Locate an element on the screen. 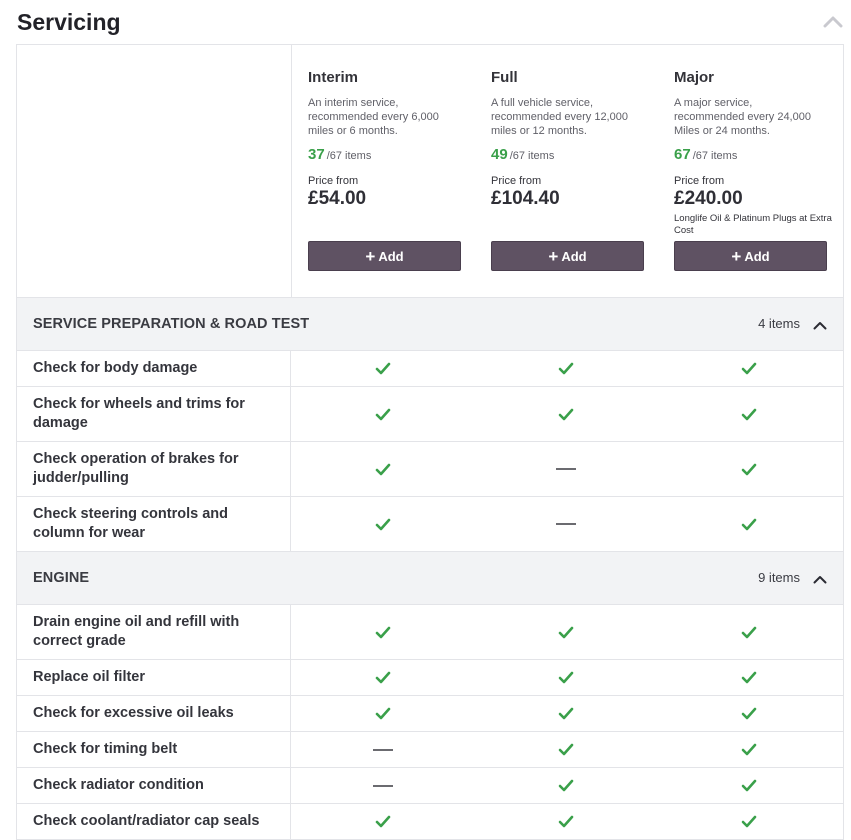 This screenshot has width=851, height=840. plan-item-count: 49/67 items is located at coordinates (566, 154).